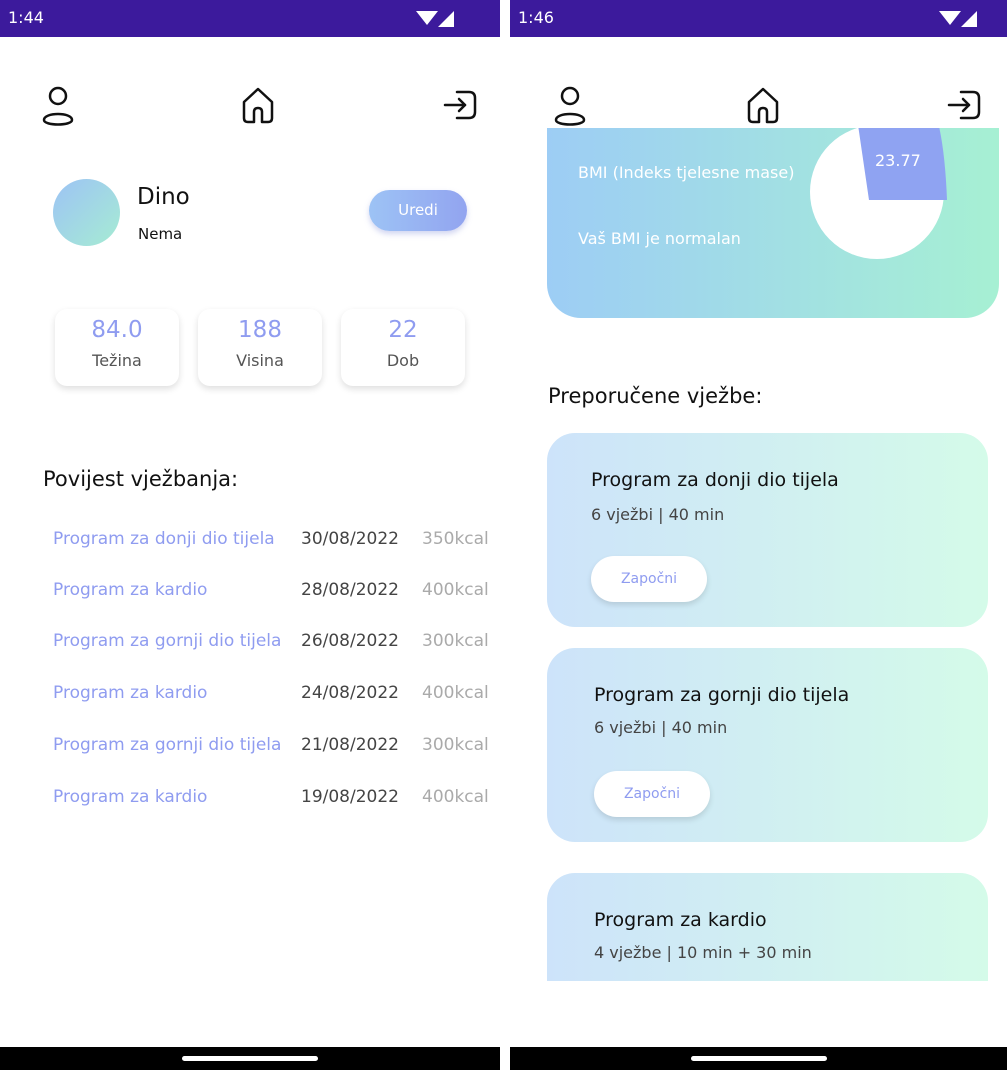  What do you see at coordinates (455, 539) in the screenshot?
I see `history-kcal: 350kcal` at bounding box center [455, 539].